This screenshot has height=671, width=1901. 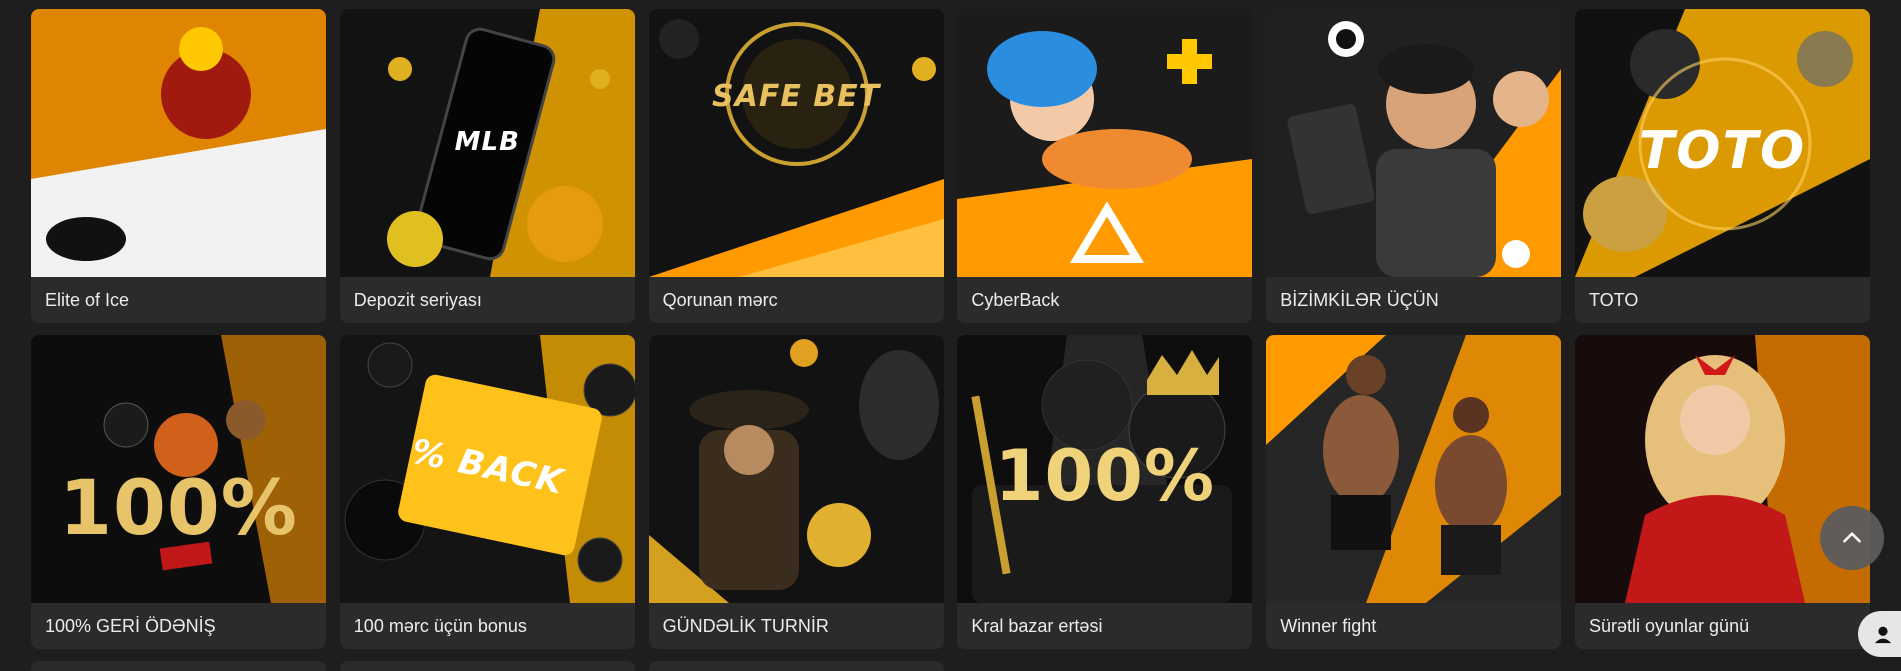 I want to click on next-row-cards-peek, so click(x=950, y=666).